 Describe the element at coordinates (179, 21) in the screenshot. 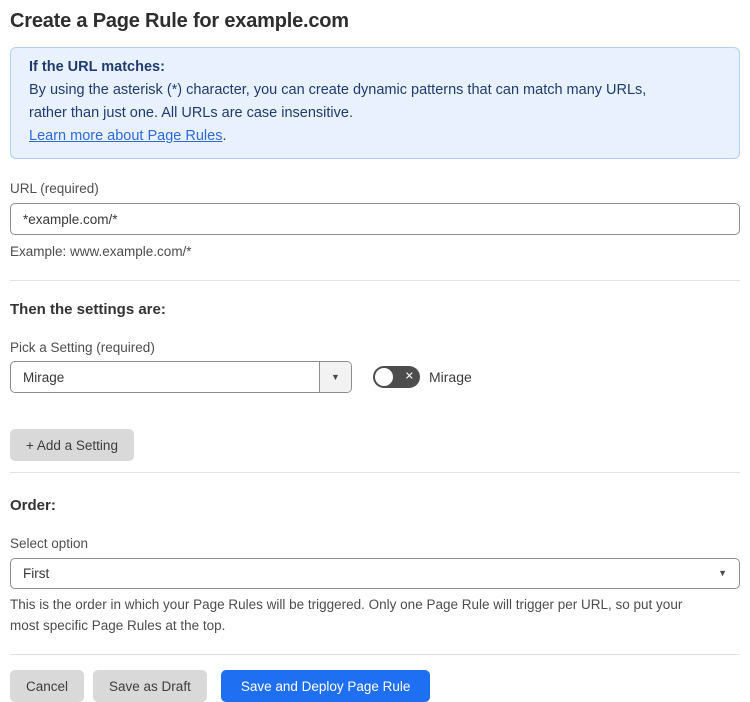

I see `page-title: Create a Page Rule for example.com` at that location.